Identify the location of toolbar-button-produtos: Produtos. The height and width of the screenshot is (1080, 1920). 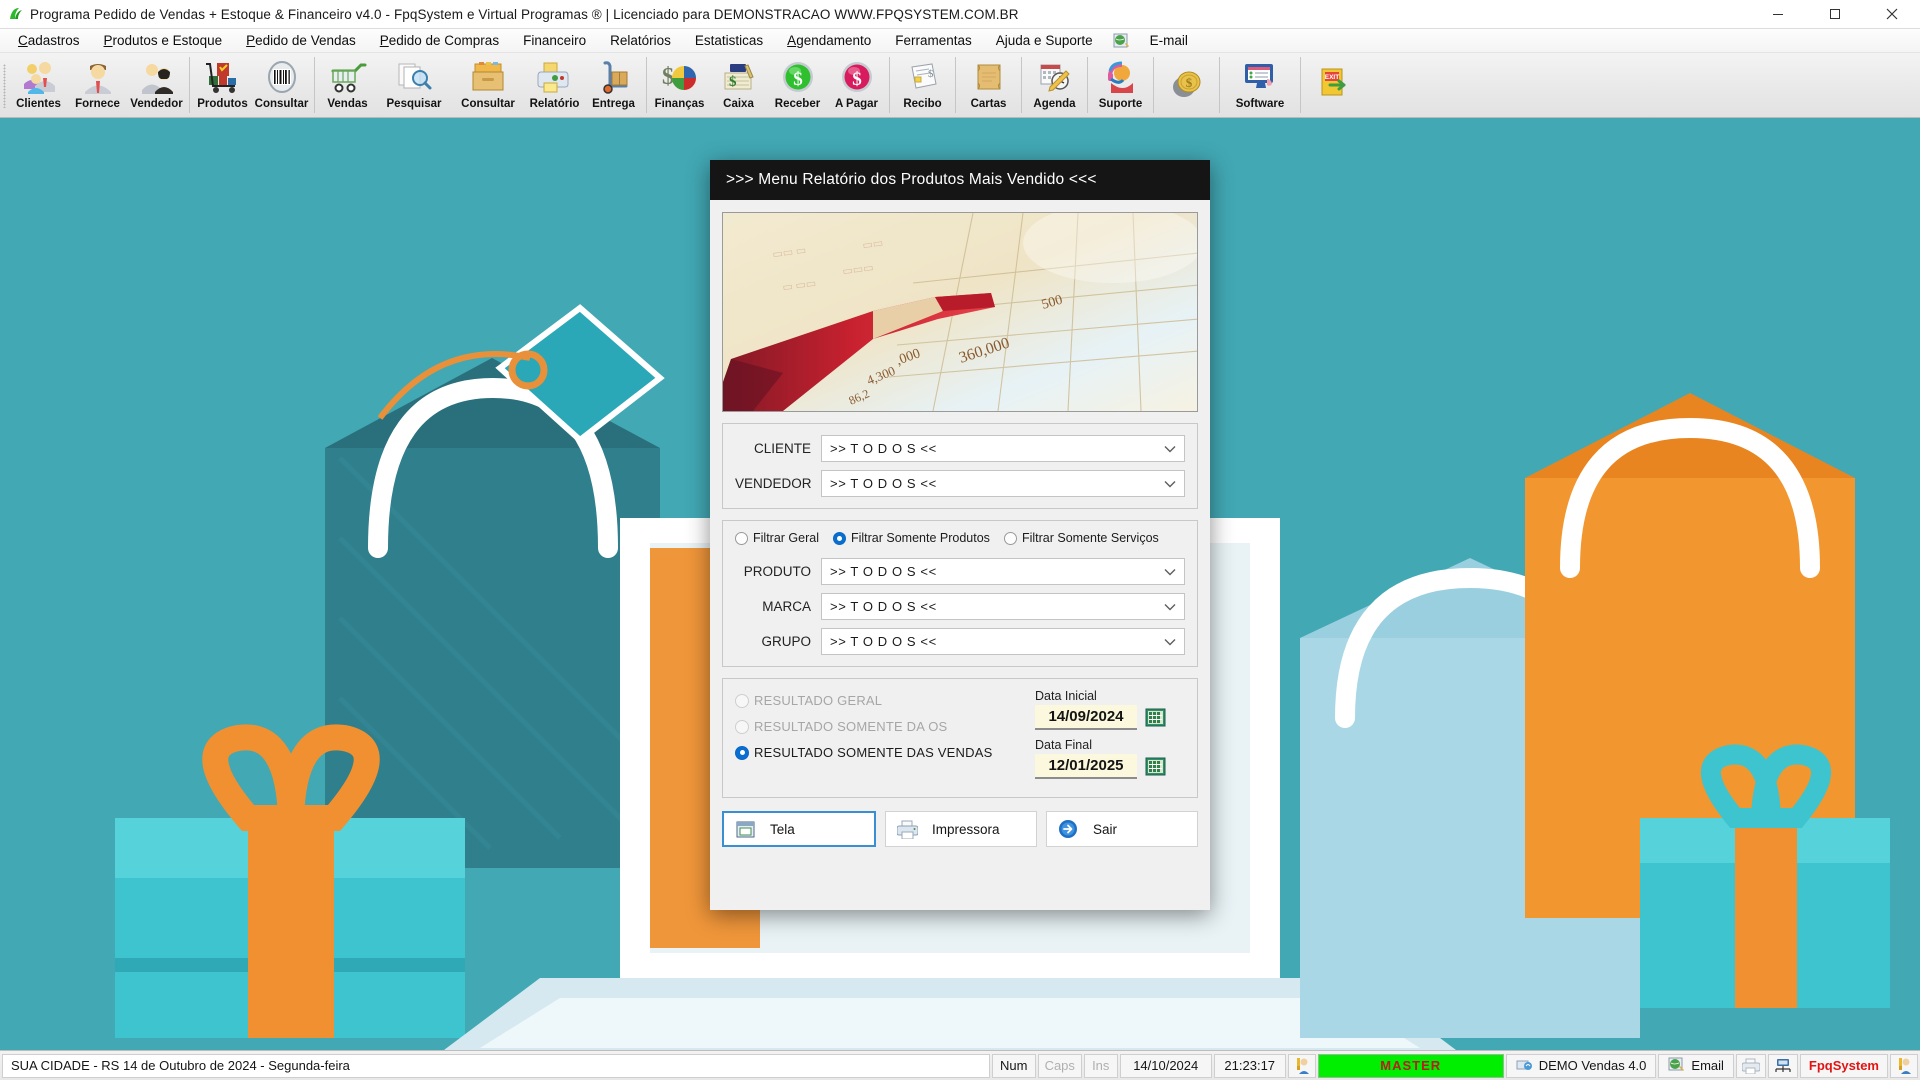
(222, 85).